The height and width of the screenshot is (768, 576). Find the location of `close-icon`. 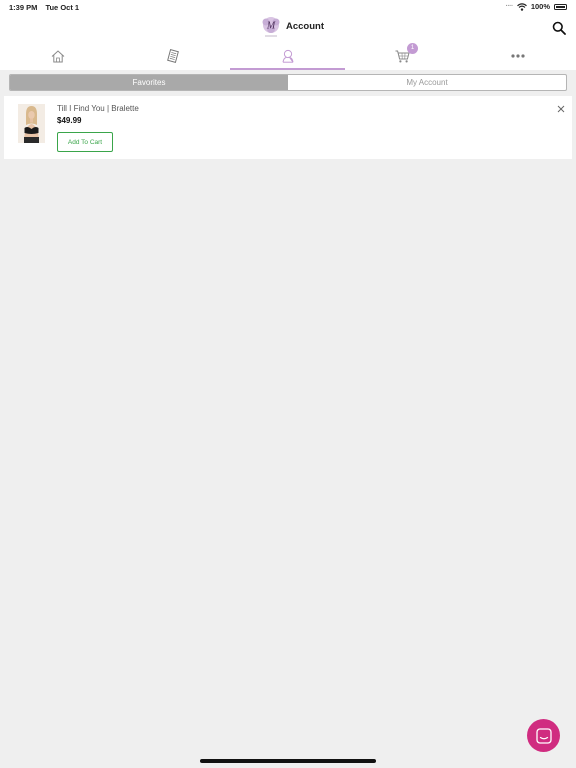

close-icon is located at coordinates (561, 109).